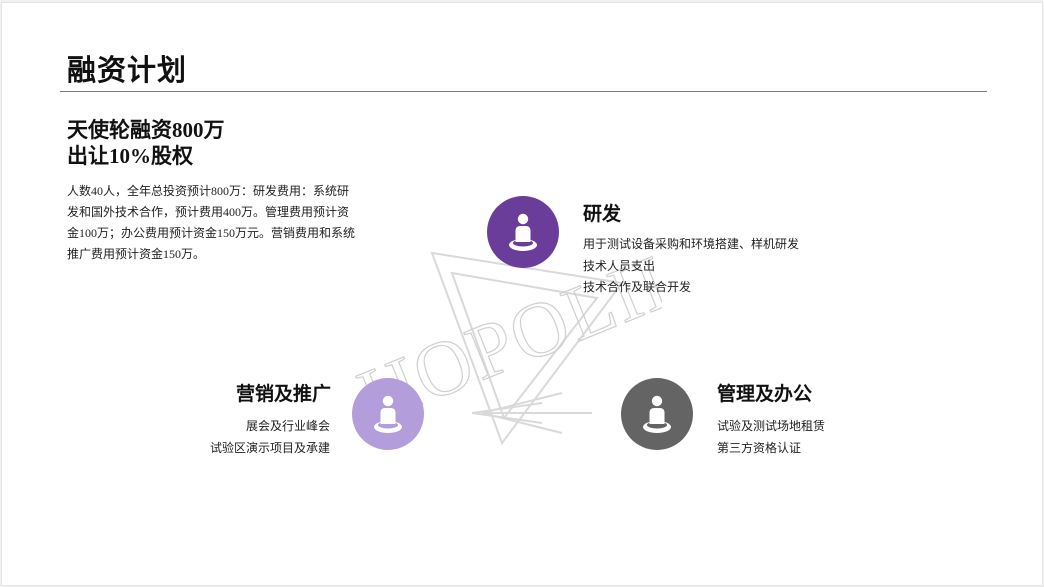 The width and height of the screenshot is (1044, 587). What do you see at coordinates (127, 71) in the screenshot?
I see `page-title: 融资计划` at bounding box center [127, 71].